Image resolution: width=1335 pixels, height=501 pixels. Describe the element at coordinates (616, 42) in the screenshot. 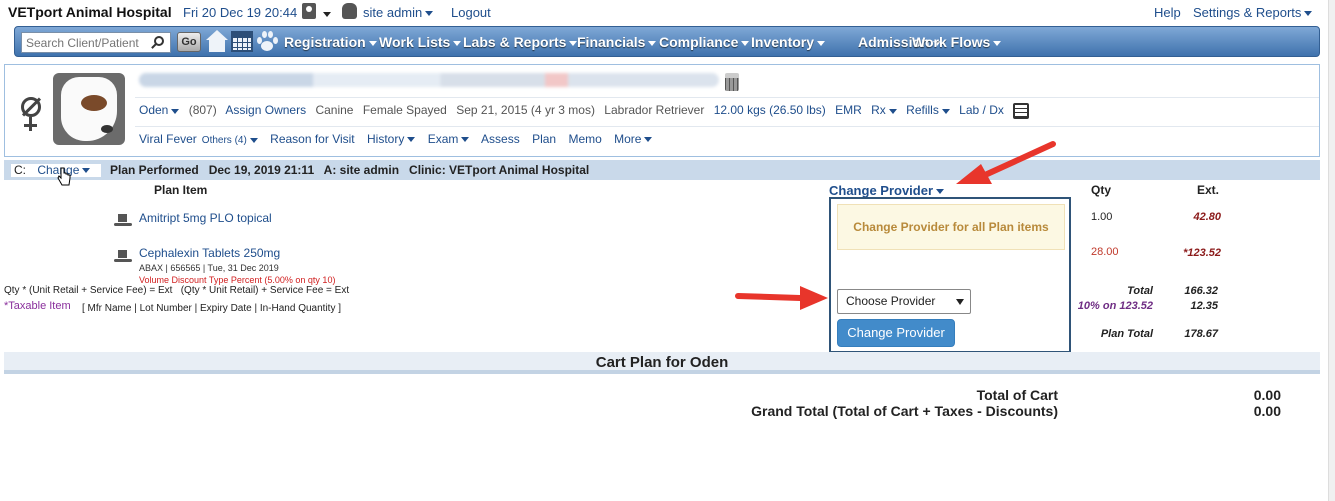

I see `nav-financials: Financials` at that location.